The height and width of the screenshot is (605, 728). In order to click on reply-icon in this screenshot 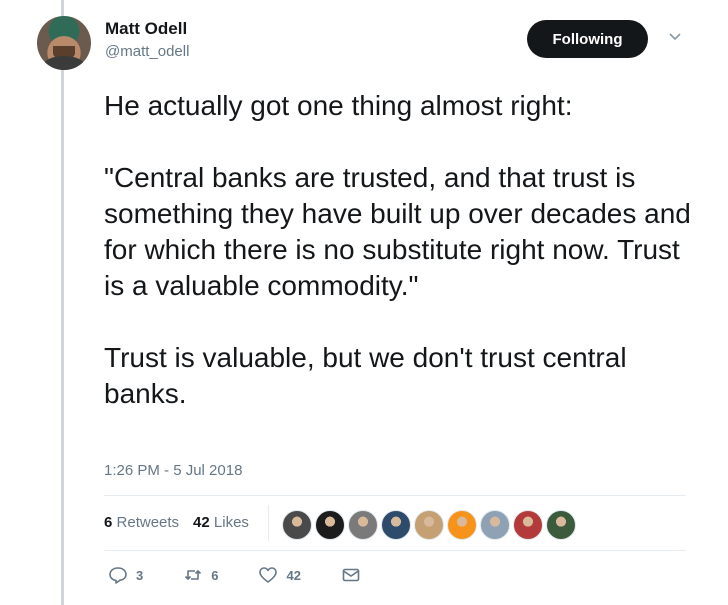, I will do `click(118, 575)`.